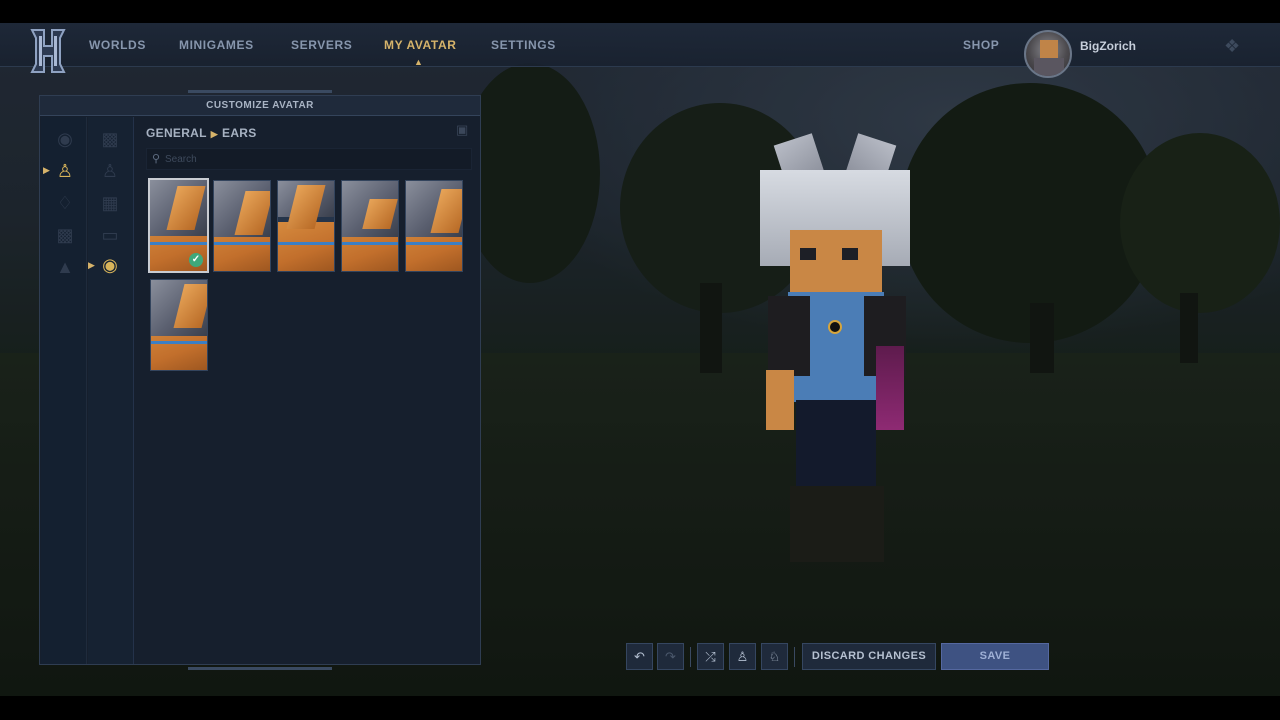  Describe the element at coordinates (464, 130) in the screenshot. I see `reset-category-icon: ▣` at that location.